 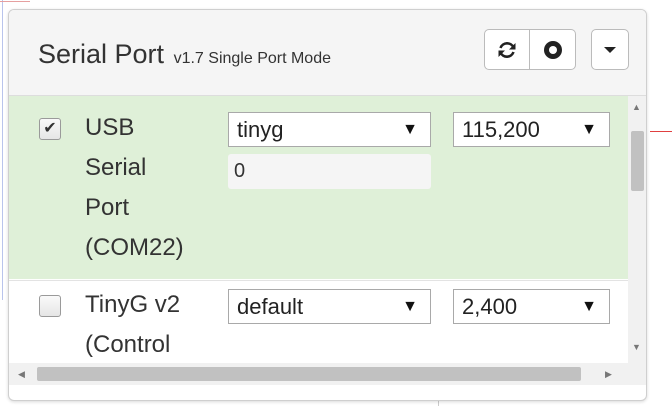 I want to click on buffer-select: default ▼, so click(x=329, y=306).